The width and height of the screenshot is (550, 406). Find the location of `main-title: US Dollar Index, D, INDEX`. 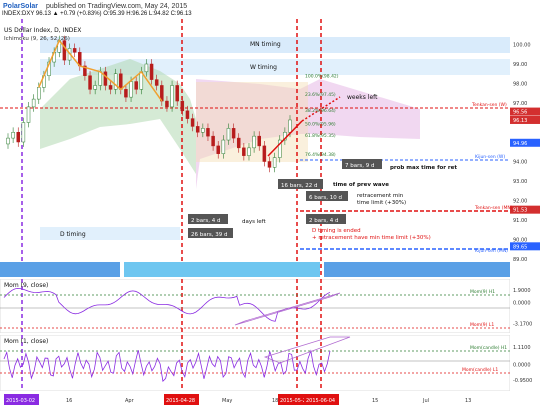

main-title: US Dollar Index, D, INDEX is located at coordinates (42, 30).